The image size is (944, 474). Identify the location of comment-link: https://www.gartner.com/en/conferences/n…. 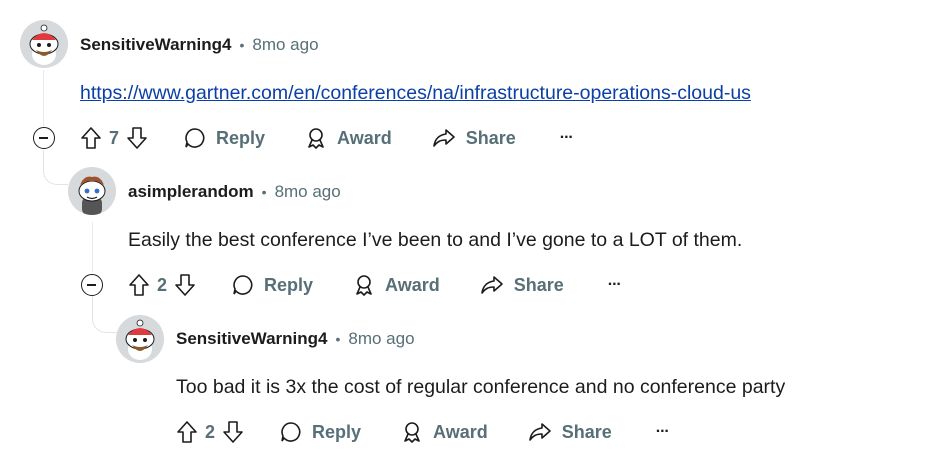
(415, 93).